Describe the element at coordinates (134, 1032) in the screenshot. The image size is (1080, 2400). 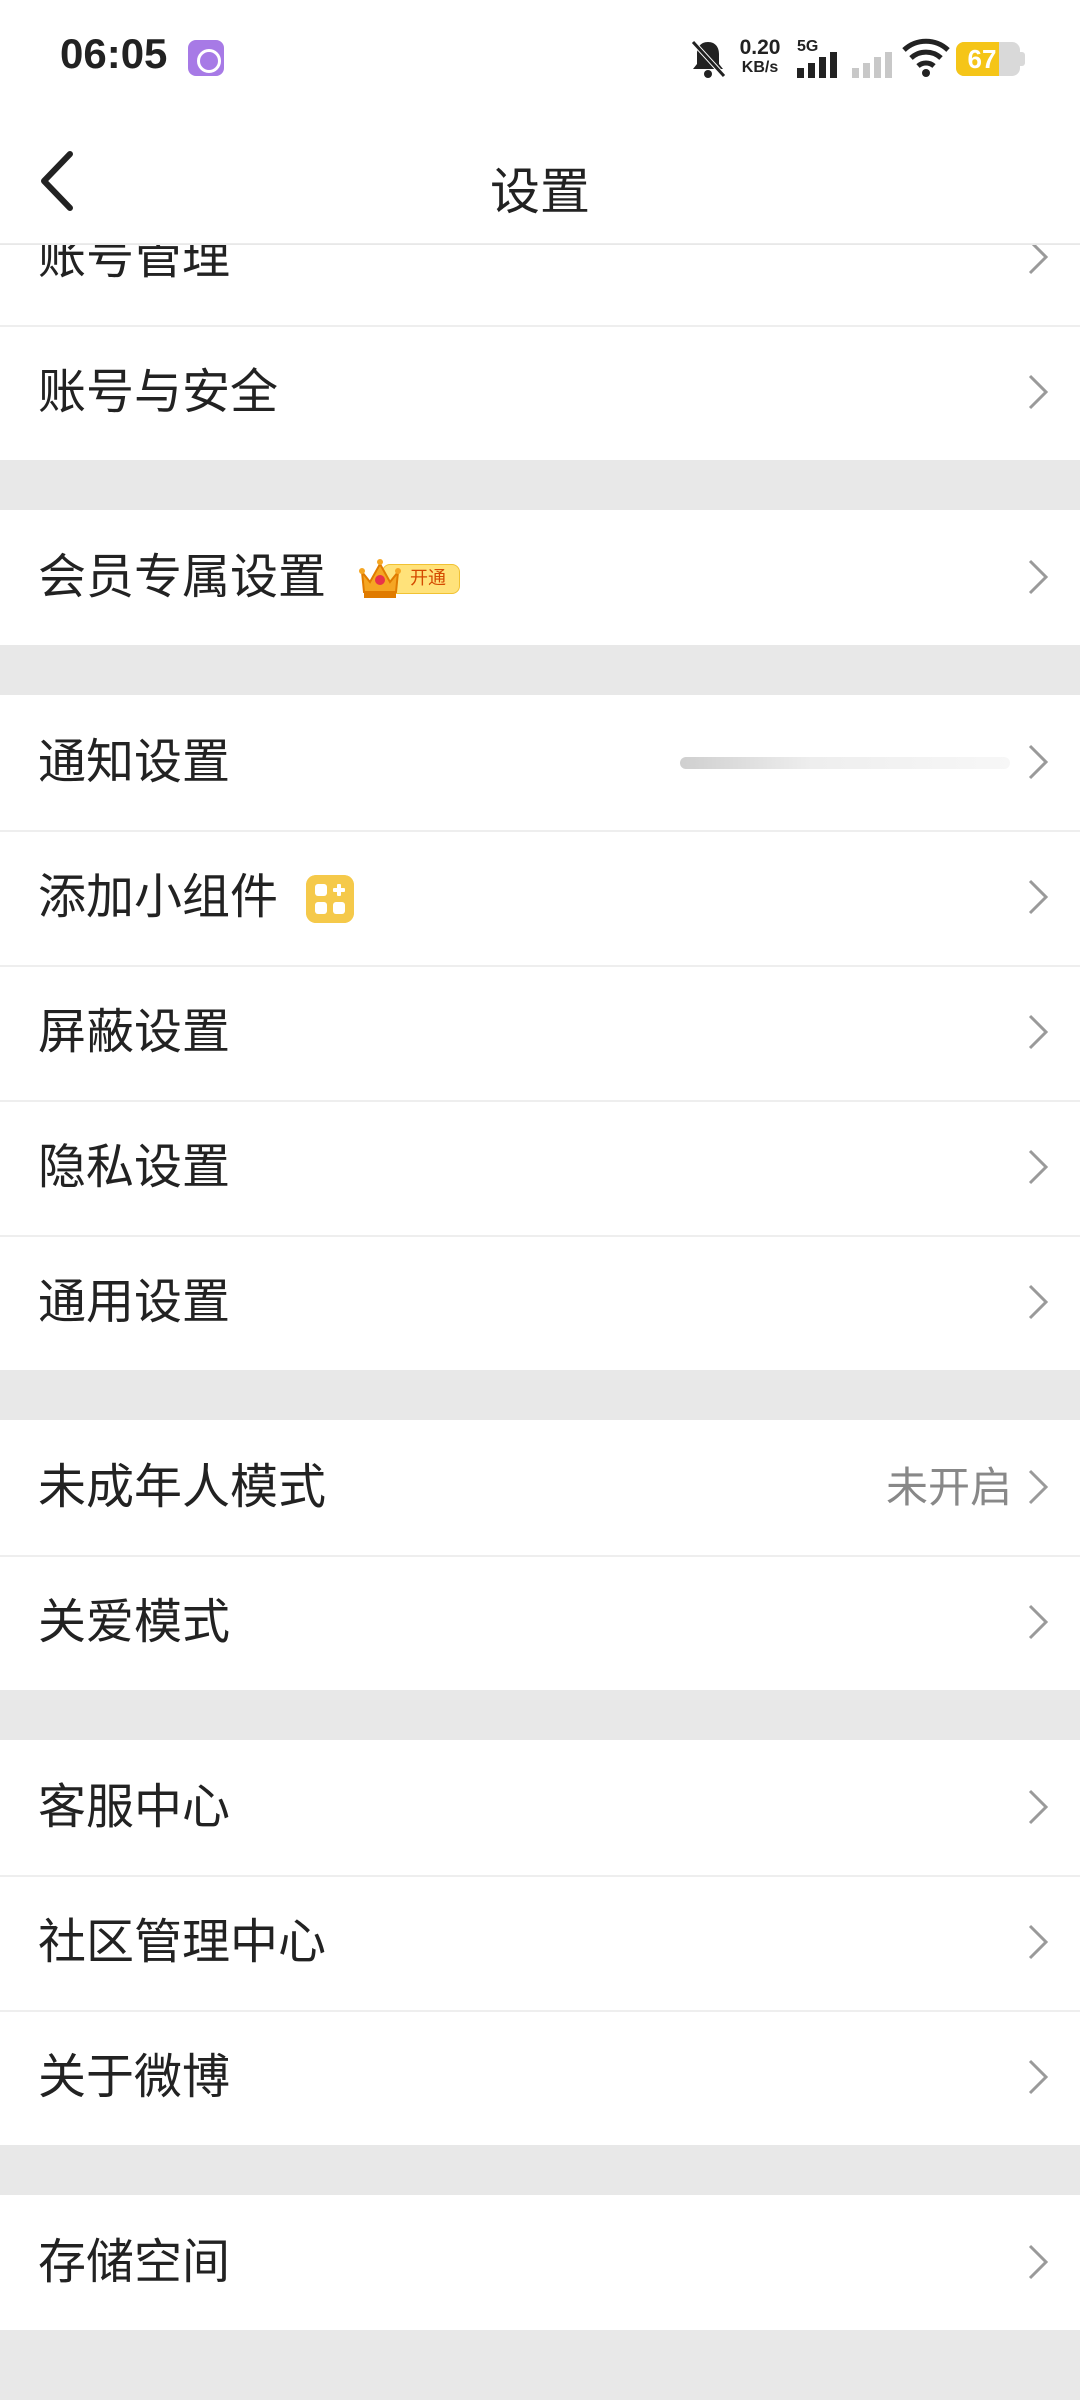
I see `row-label: 屏蔽设置` at that location.